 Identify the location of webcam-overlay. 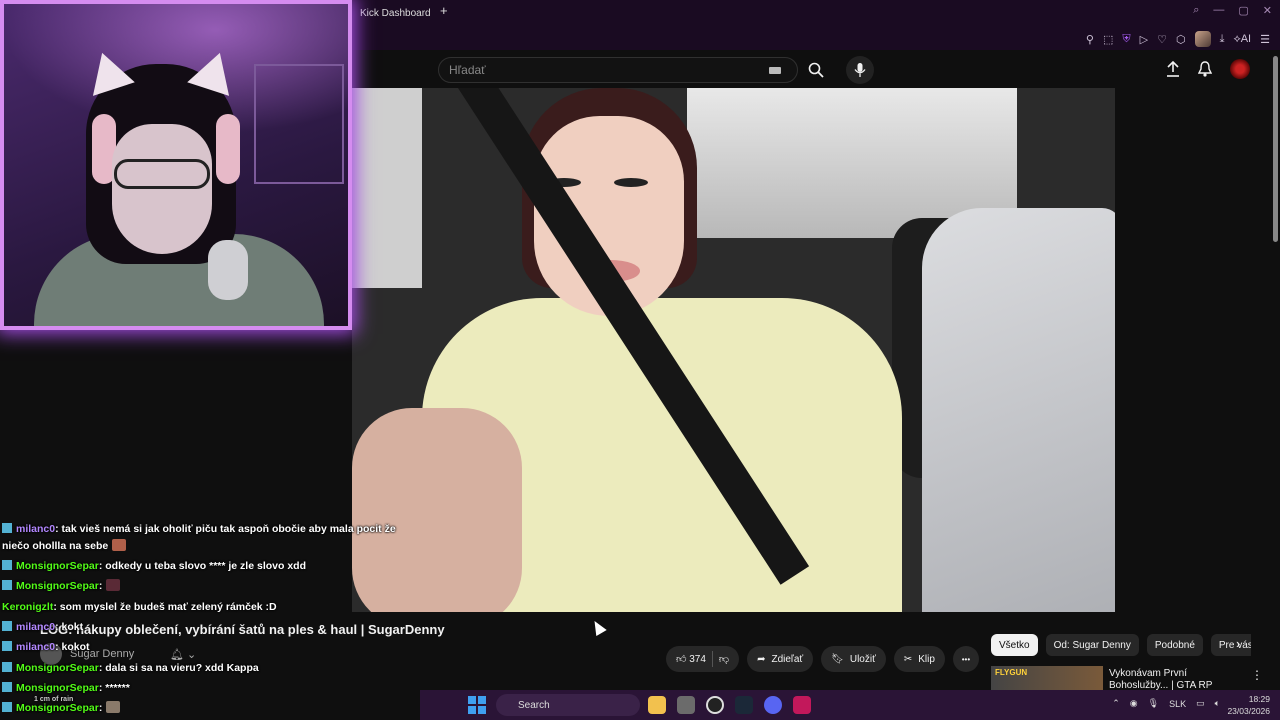
(176, 165).